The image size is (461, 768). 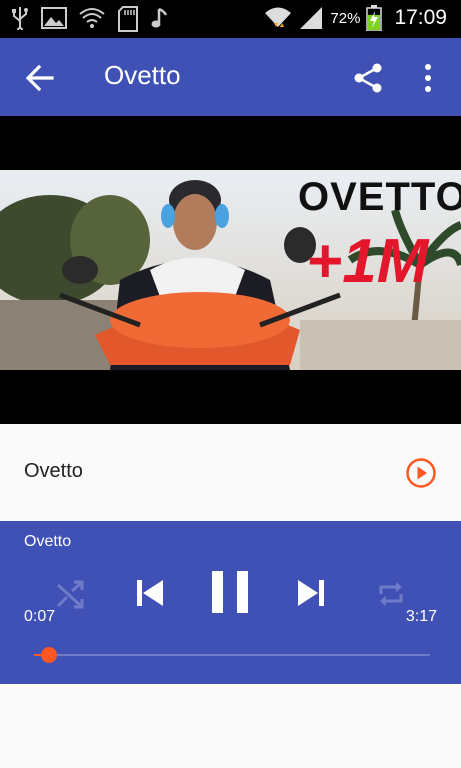 I want to click on usb-icon, so click(x=20, y=18).